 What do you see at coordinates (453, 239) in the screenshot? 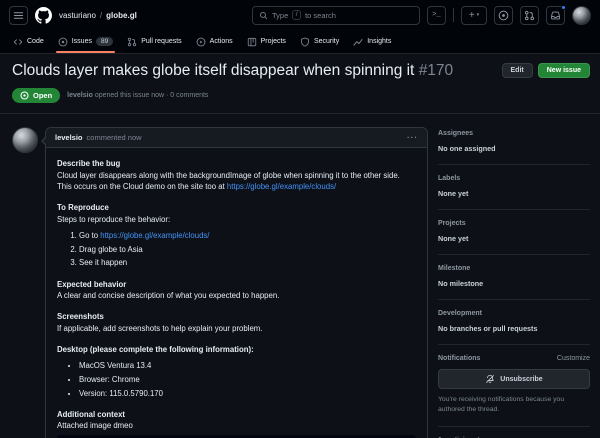
I see `sidebar-section-value: None yet` at bounding box center [453, 239].